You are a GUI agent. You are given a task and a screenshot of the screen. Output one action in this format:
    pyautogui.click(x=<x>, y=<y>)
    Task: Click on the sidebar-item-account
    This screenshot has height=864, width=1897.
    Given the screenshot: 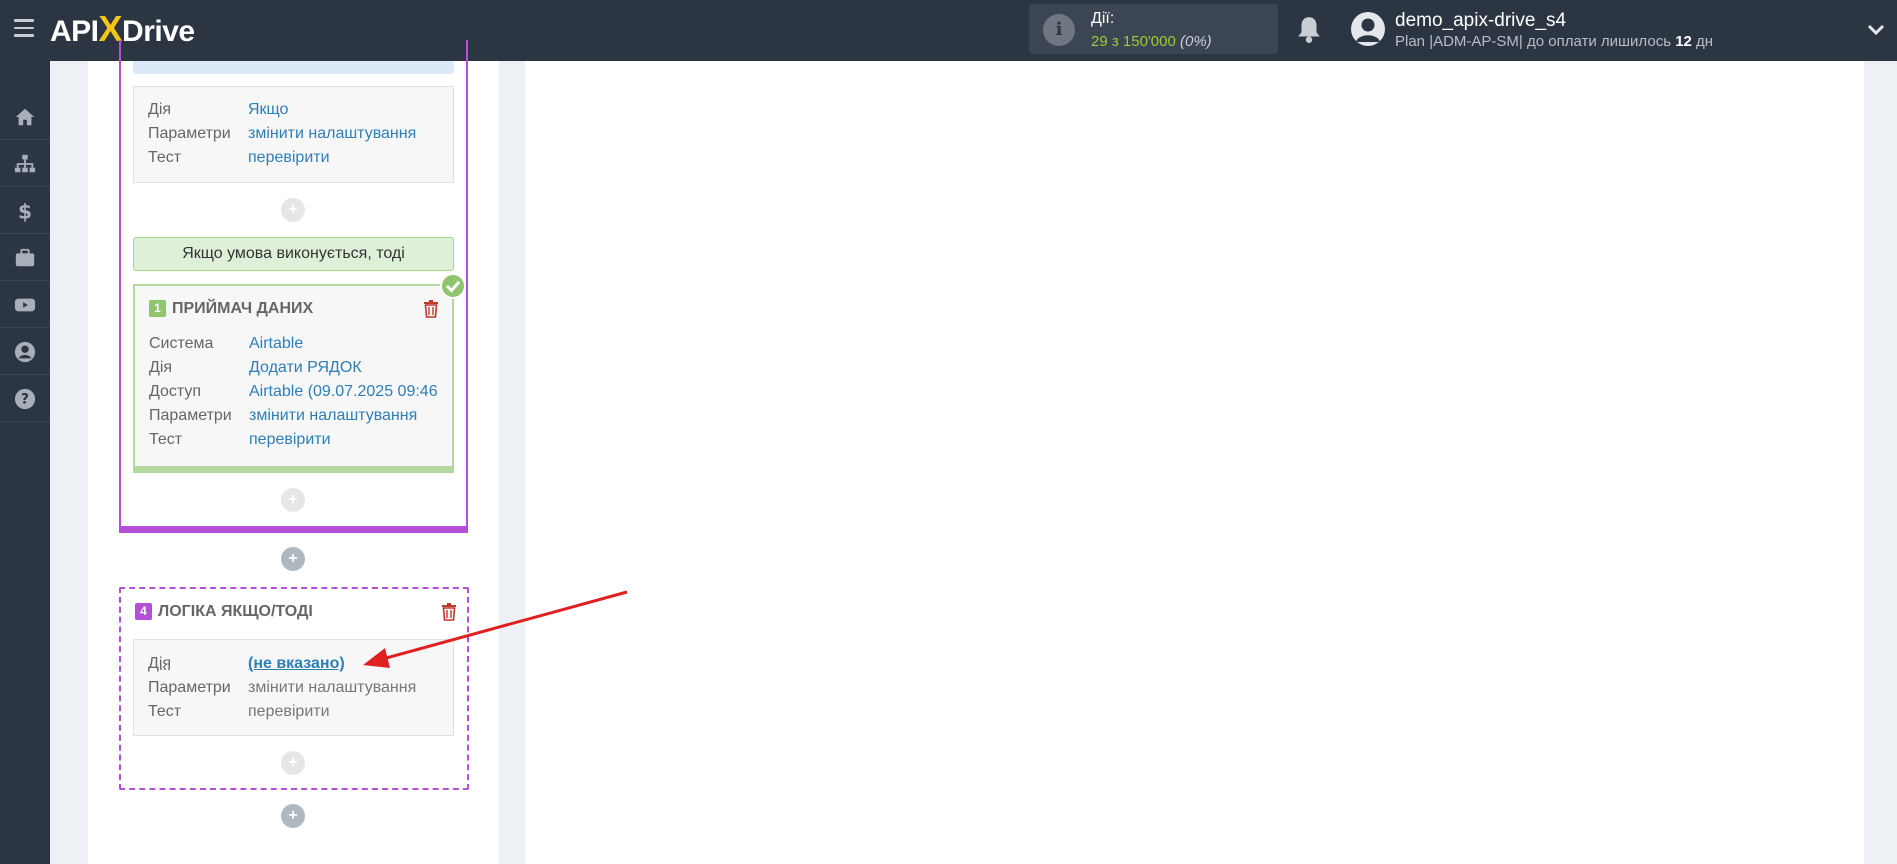 What is the action you would take?
    pyautogui.click(x=25, y=352)
    